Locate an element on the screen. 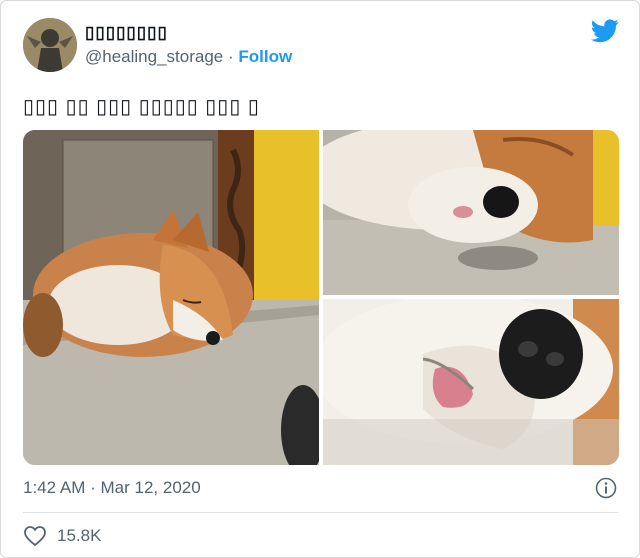  tweet-date: Mar 12, 2020 is located at coordinates (150, 487).